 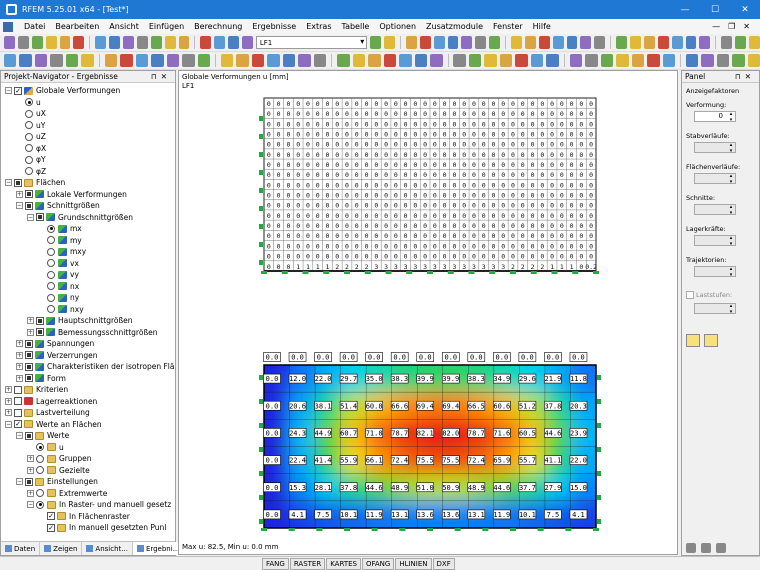 I want to click on load-case-select: LF1, so click(x=311, y=42).